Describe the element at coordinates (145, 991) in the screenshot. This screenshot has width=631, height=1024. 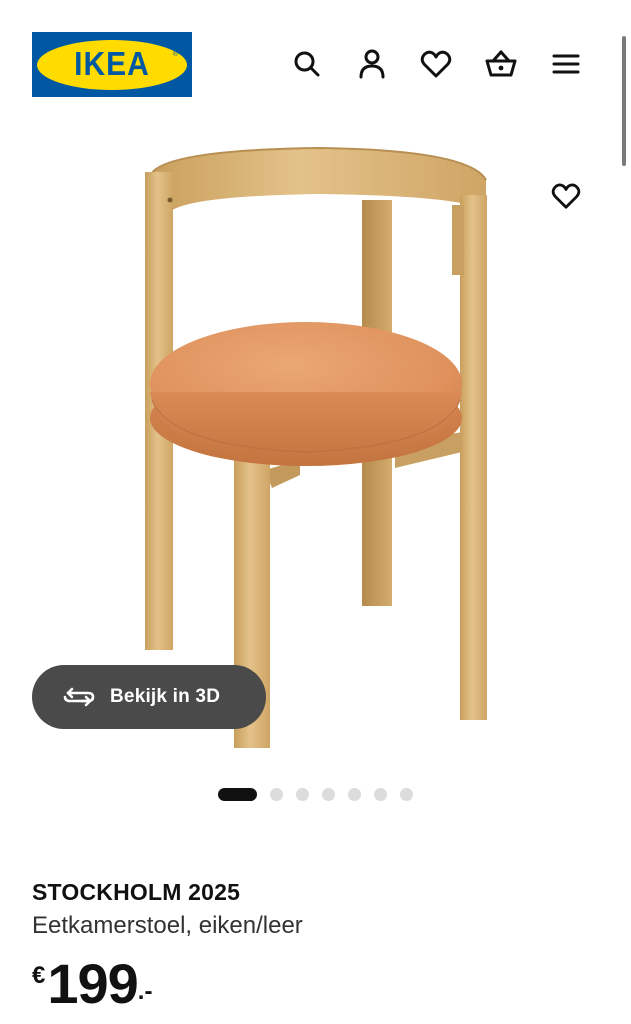
I see `price-suffix: .-` at that location.